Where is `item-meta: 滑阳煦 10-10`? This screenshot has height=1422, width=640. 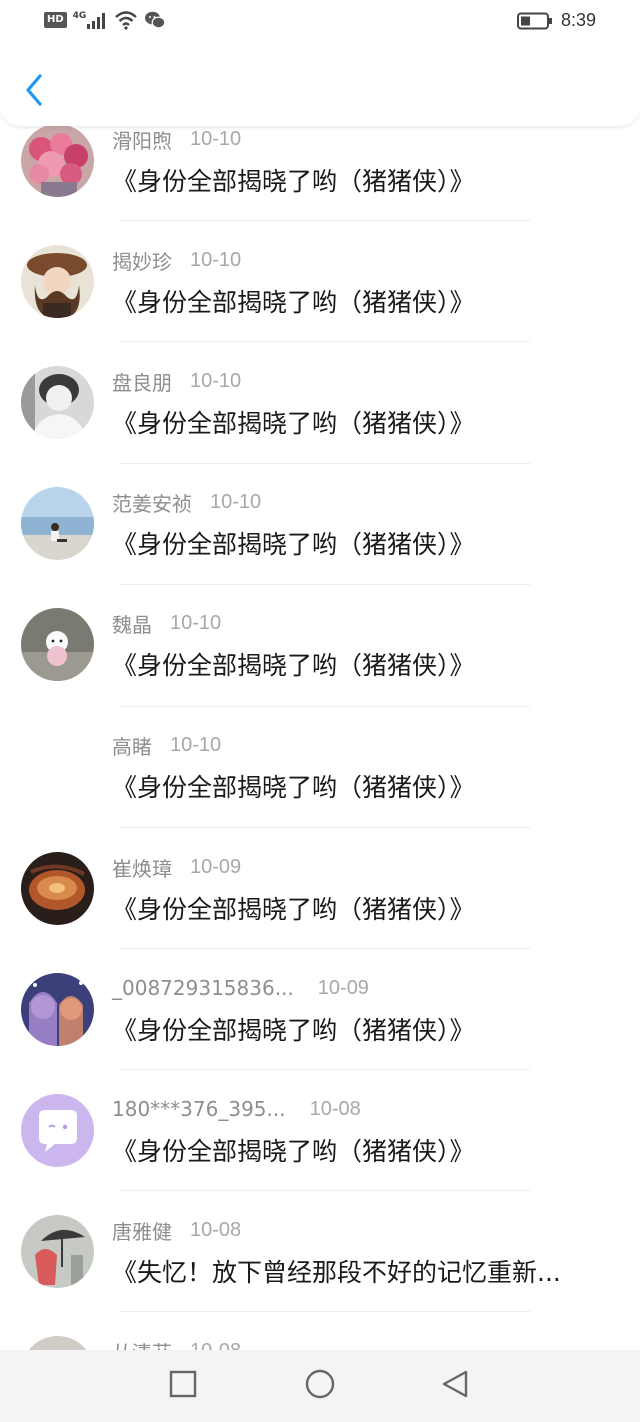 item-meta: 滑阳煦 10-10 is located at coordinates (176, 139).